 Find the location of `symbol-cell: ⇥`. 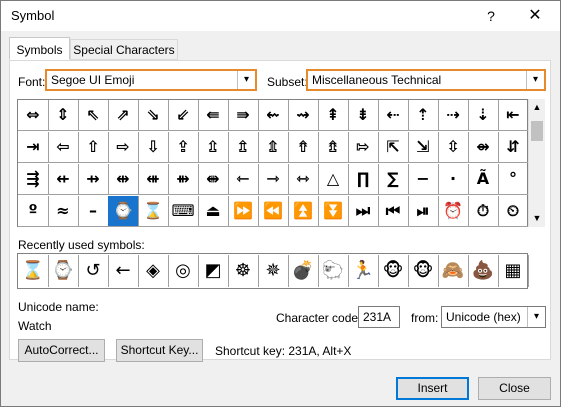

symbol-cell: ⇥ is located at coordinates (33, 147).